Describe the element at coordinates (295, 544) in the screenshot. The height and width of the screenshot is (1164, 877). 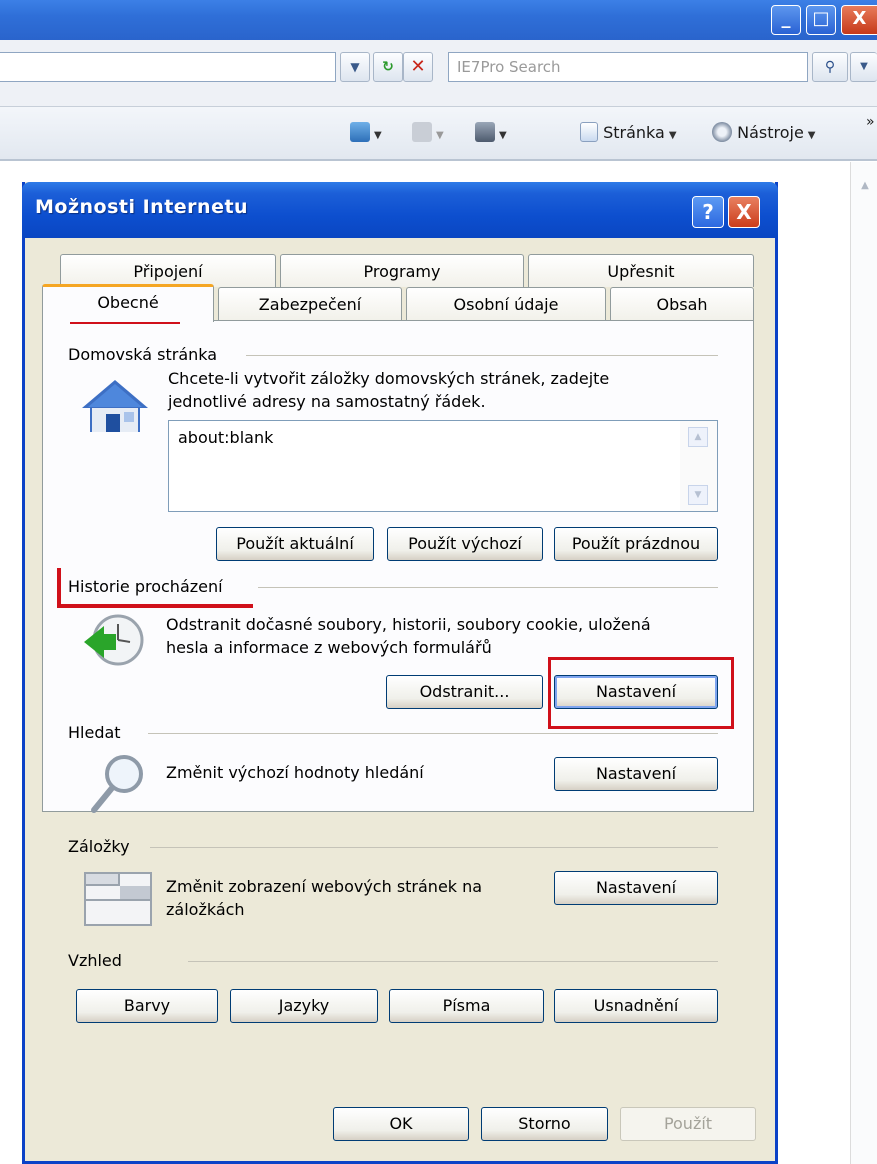
I see `use-current-button: Použít aktuální` at that location.